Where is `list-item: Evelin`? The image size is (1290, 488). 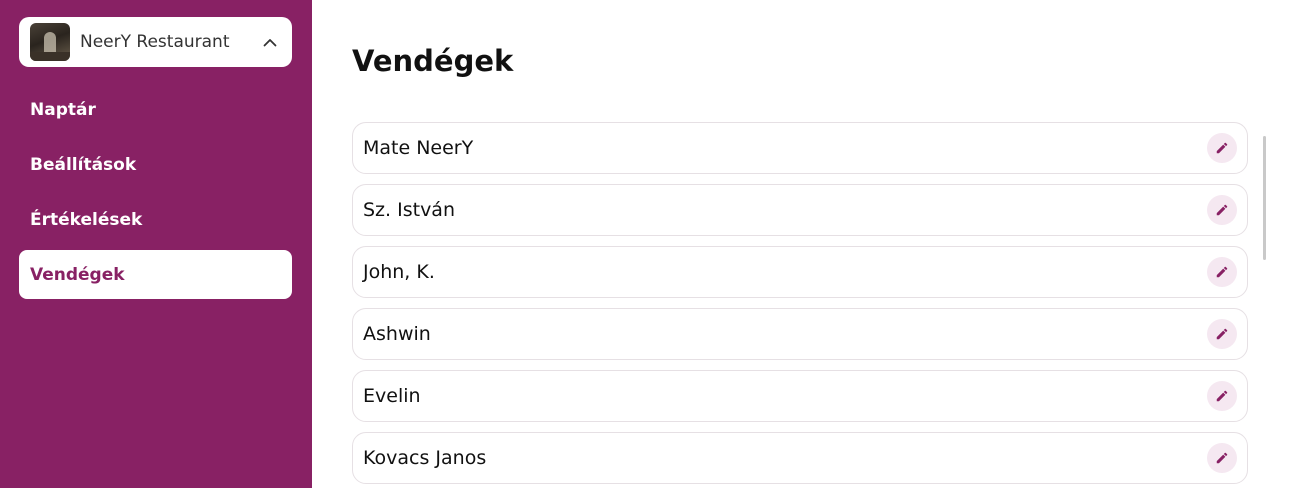
list-item: Evelin is located at coordinates (800, 396).